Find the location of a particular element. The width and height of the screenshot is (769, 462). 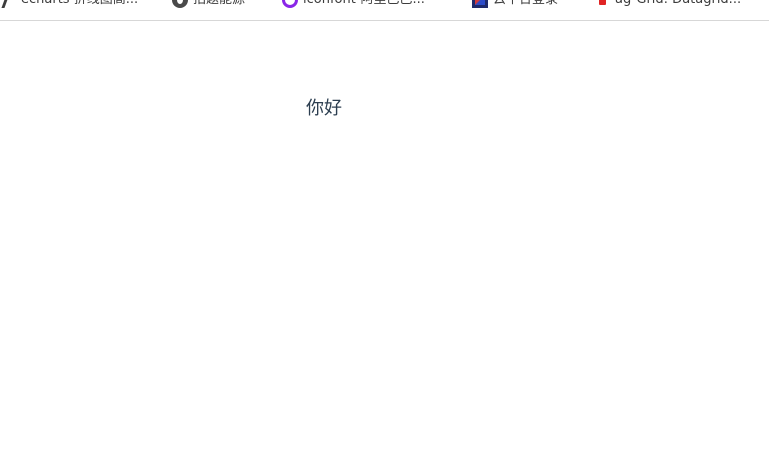

bookmark-paiti: 拍题能源 is located at coordinates (208, 4).